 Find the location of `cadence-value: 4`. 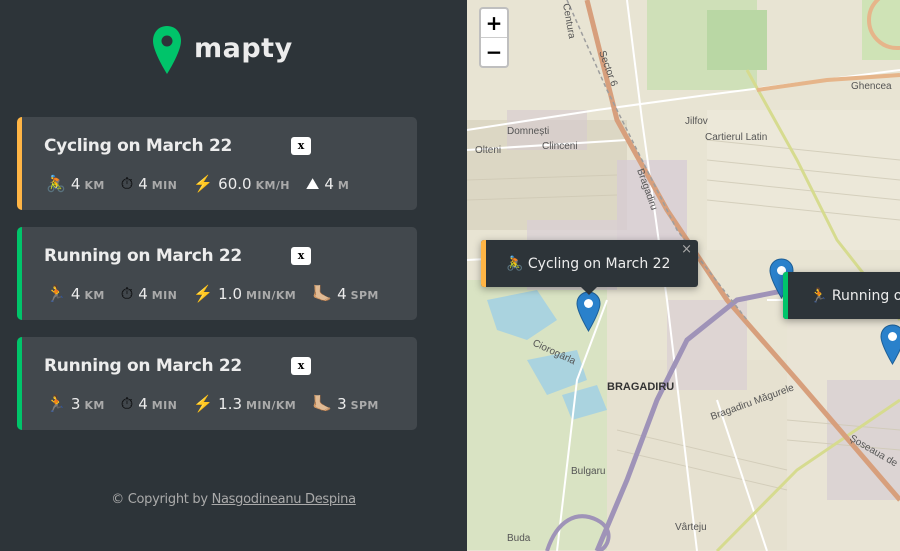

cadence-value: 4 is located at coordinates (342, 294).